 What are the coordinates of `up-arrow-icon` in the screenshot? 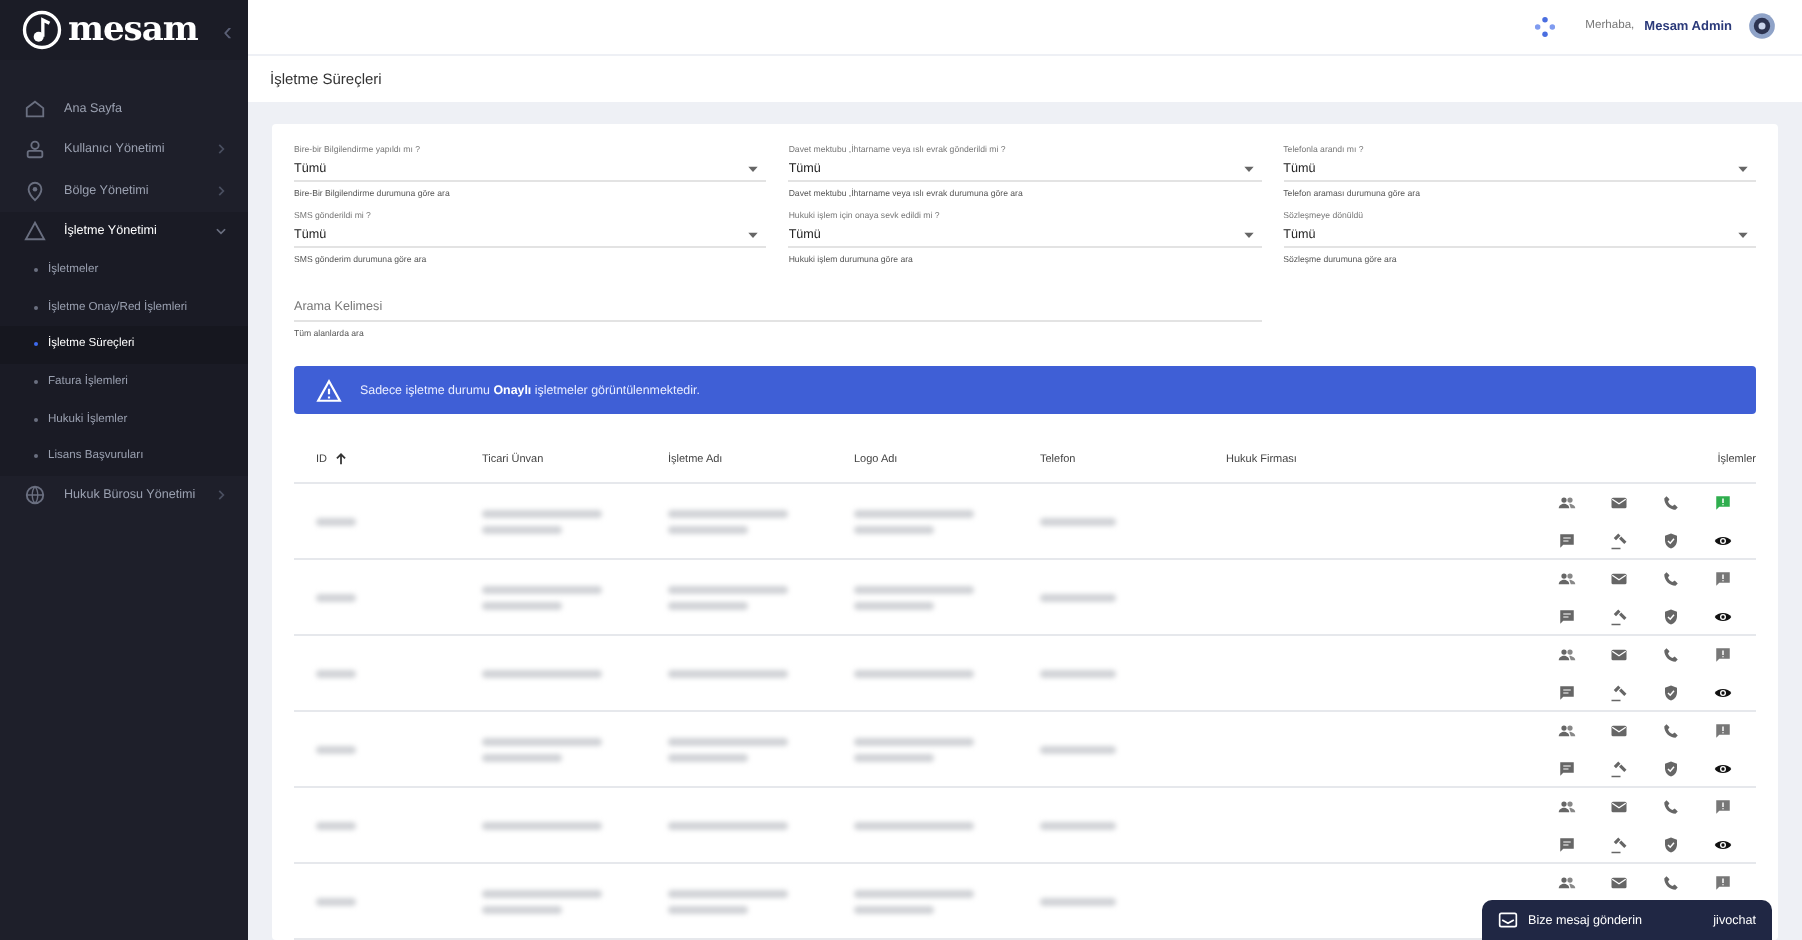 It's located at (340, 459).